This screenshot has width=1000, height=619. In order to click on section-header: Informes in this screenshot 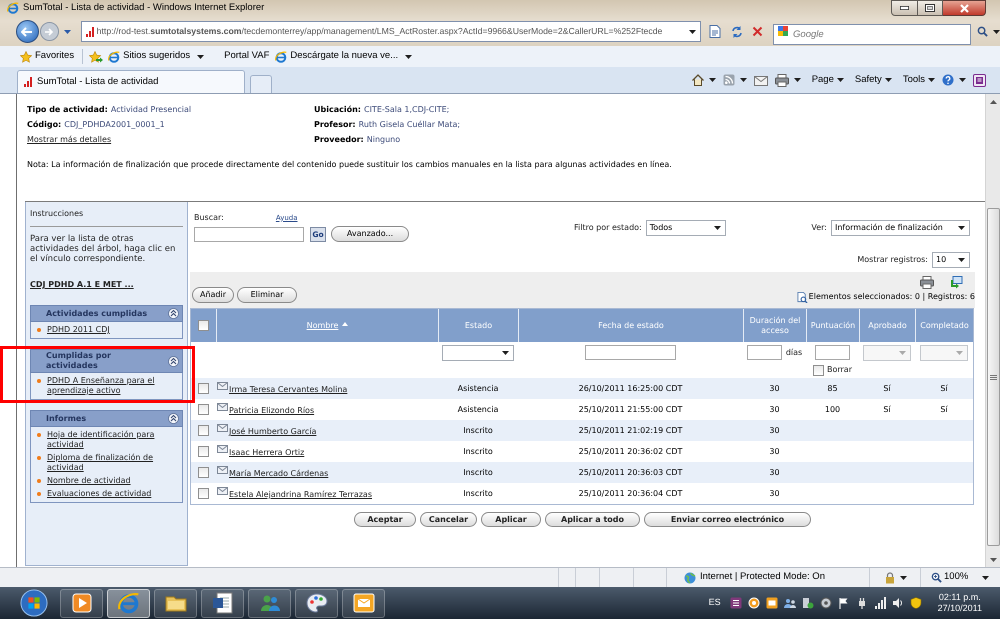, I will do `click(106, 418)`.